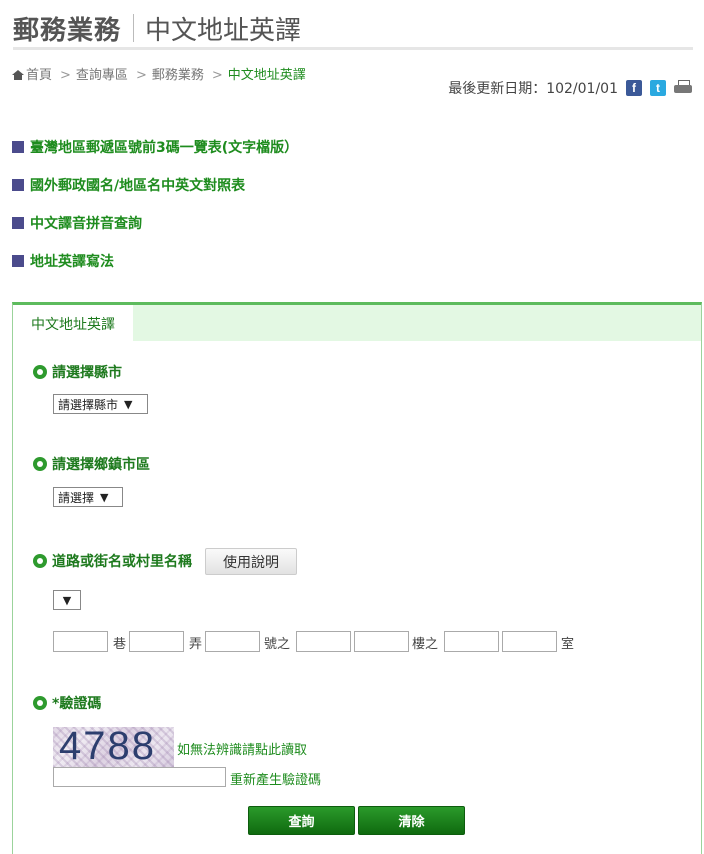 This screenshot has height=854, width=704. I want to click on last-updated-text: 最後更新日期：102/01/01, so click(533, 89).